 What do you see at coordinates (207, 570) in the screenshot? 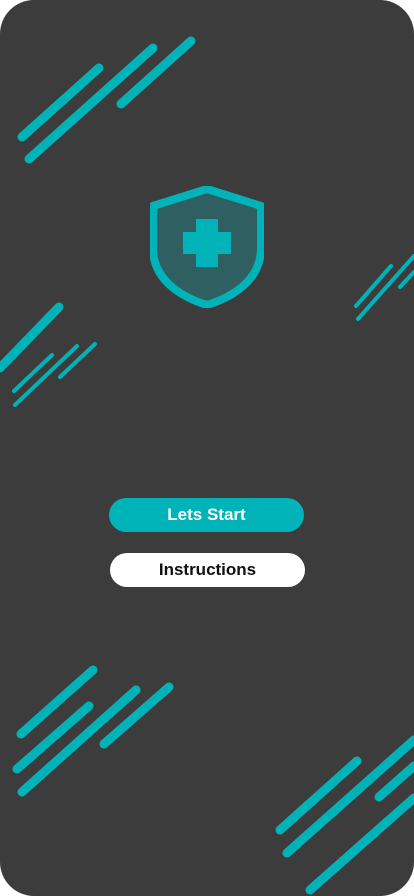
I see `instructions-button: Instructions` at bounding box center [207, 570].